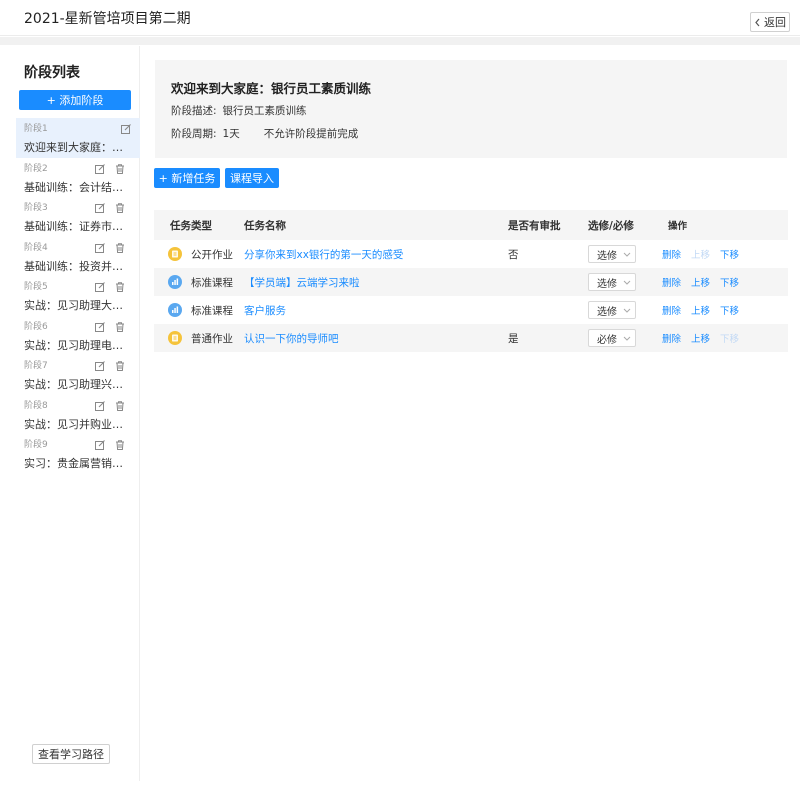 The image size is (800, 785). I want to click on add-stage-button: + 添加阶段, so click(75, 100).